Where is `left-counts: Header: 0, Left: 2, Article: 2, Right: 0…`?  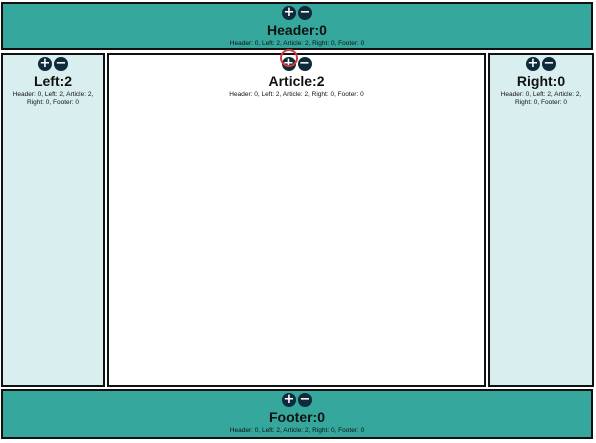
left-counts: Header: 0, Left: 2, Article: 2, Right: 0… is located at coordinates (53, 98).